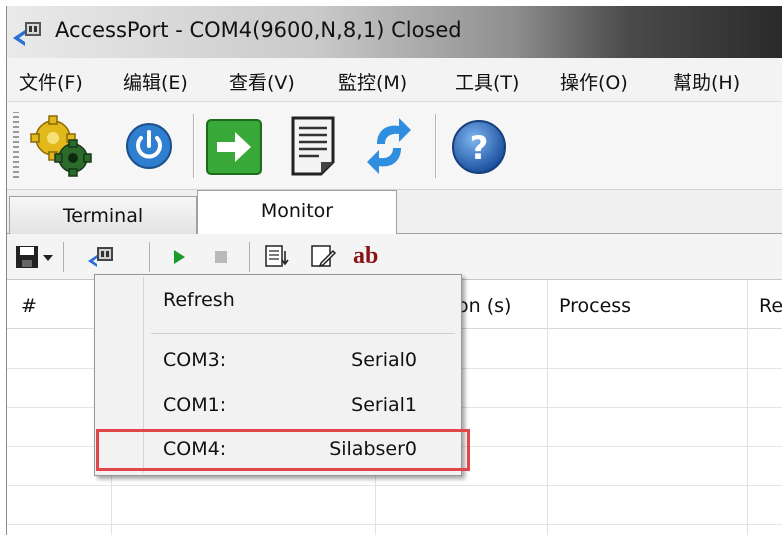 The image size is (782, 535). What do you see at coordinates (283, 450) in the screenshot?
I see `highlight-annotation-box` at bounding box center [283, 450].